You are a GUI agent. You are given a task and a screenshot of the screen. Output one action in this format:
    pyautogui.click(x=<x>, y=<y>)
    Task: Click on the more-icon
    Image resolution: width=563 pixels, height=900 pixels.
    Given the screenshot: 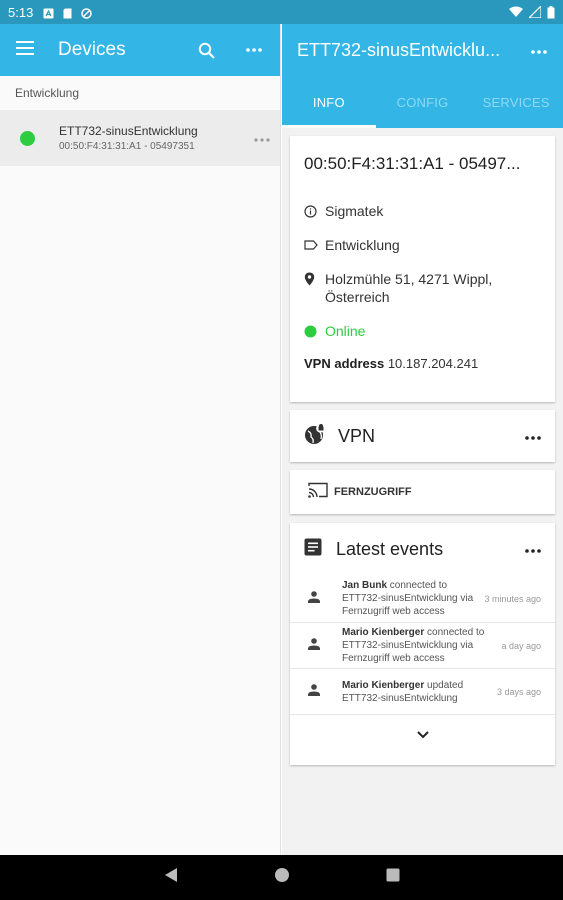 What is the action you would take?
    pyautogui.click(x=254, y=50)
    